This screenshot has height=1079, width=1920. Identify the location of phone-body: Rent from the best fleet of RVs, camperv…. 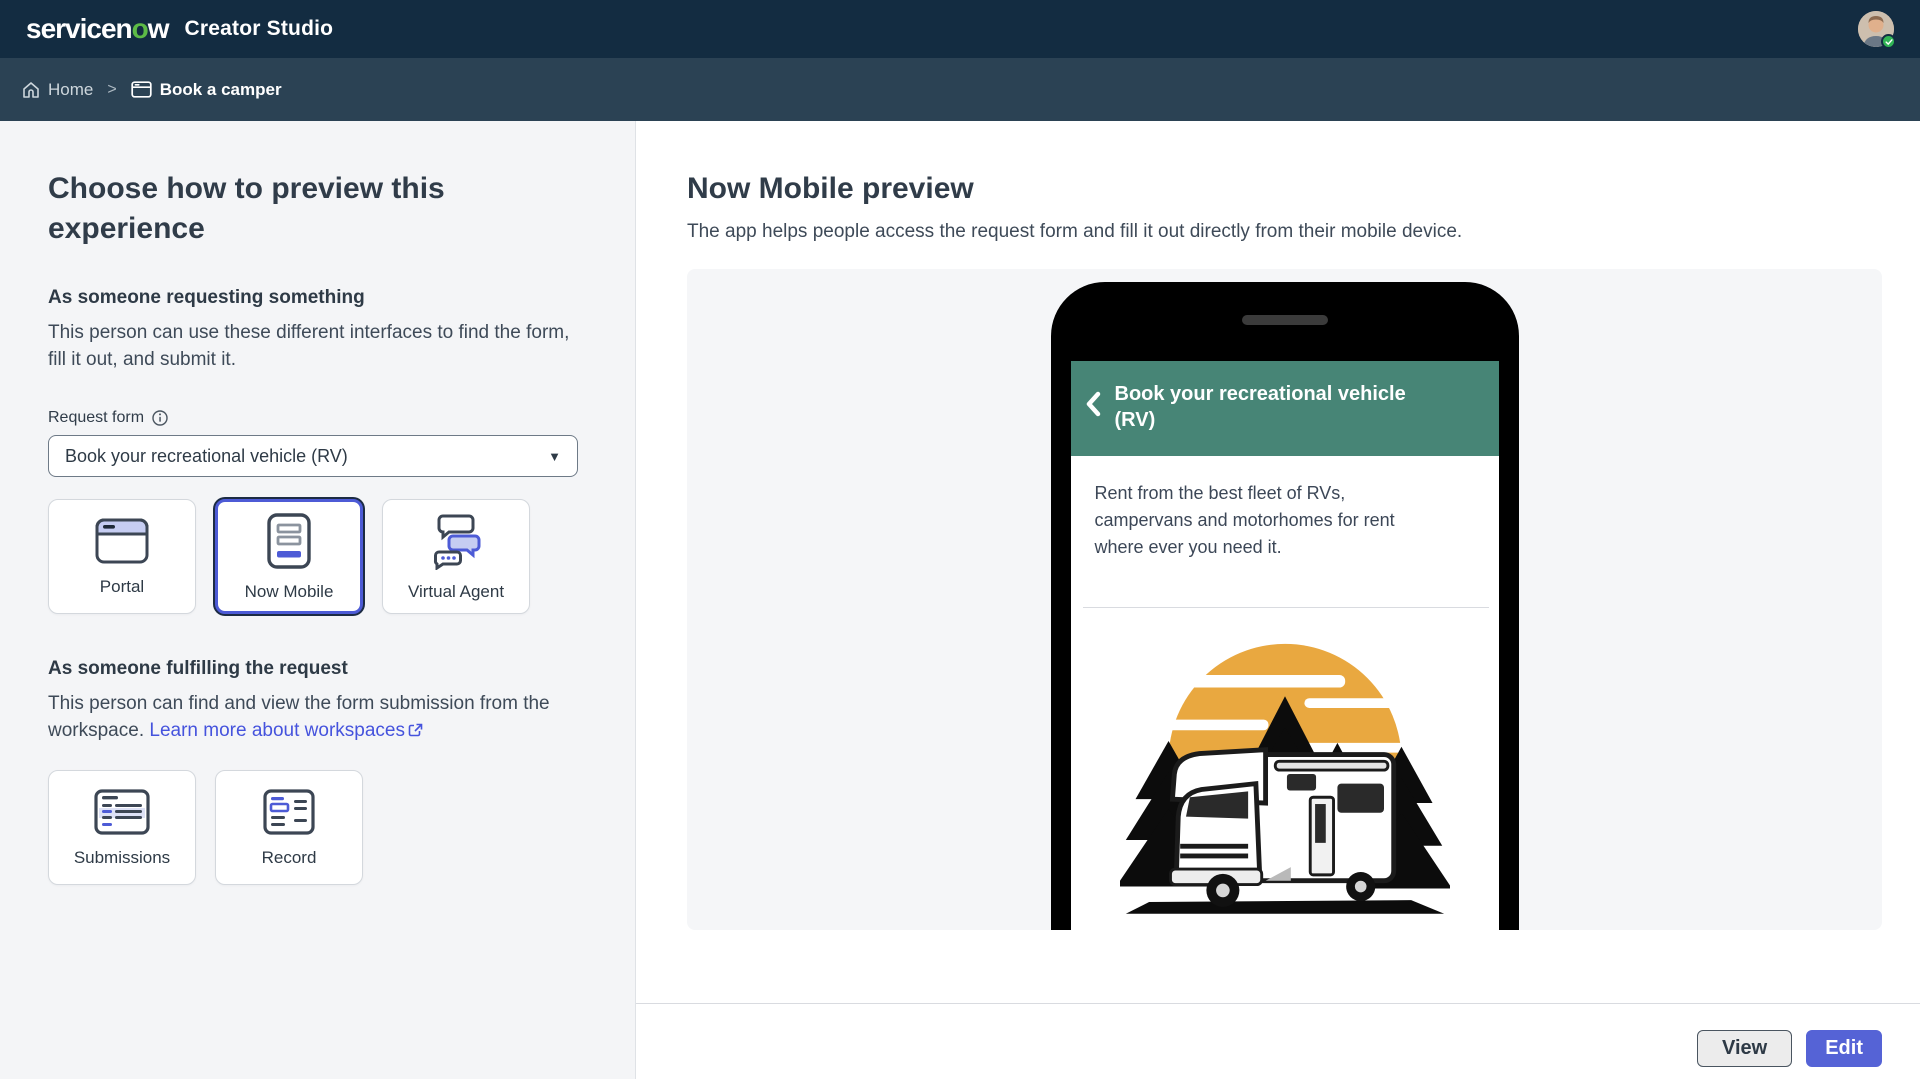
(1285, 689).